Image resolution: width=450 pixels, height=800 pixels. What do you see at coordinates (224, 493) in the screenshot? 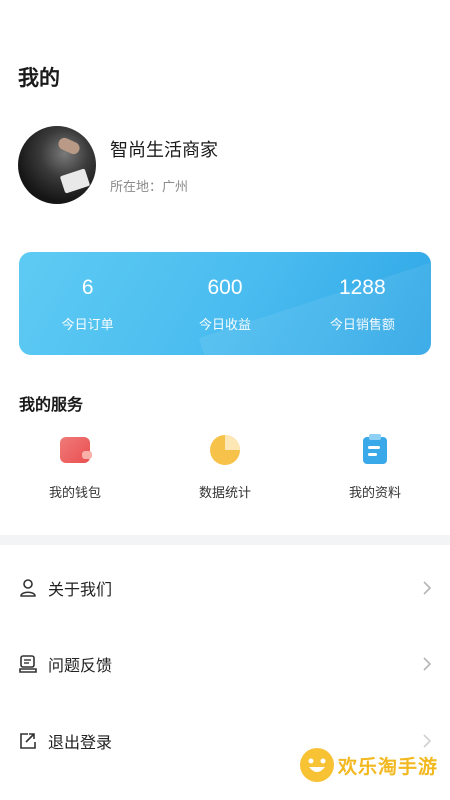
I see `service-label: 数据统计` at bounding box center [224, 493].